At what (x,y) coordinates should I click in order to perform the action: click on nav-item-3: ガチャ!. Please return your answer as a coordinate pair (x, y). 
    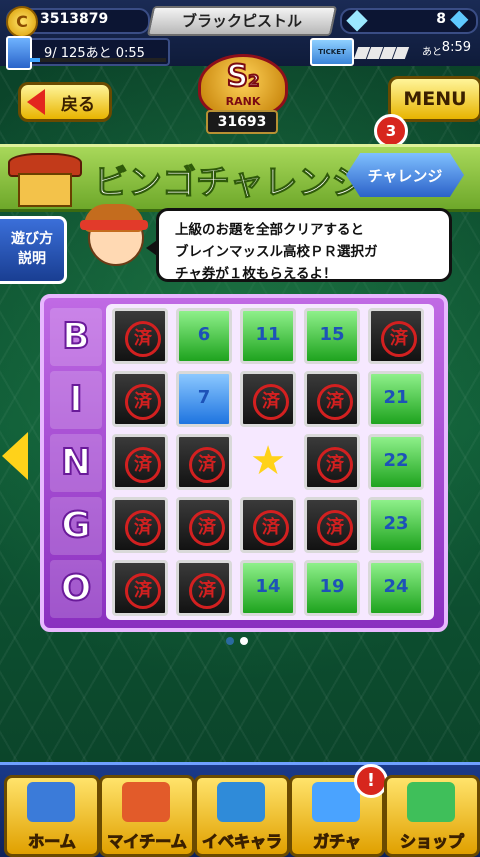
    Looking at the image, I should click on (338, 810).